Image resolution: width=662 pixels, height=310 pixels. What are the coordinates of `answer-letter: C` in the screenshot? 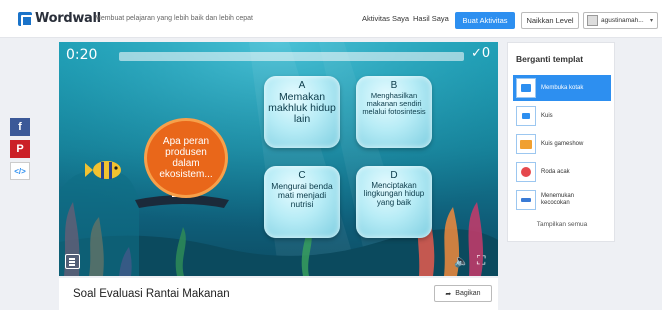 It's located at (302, 175).